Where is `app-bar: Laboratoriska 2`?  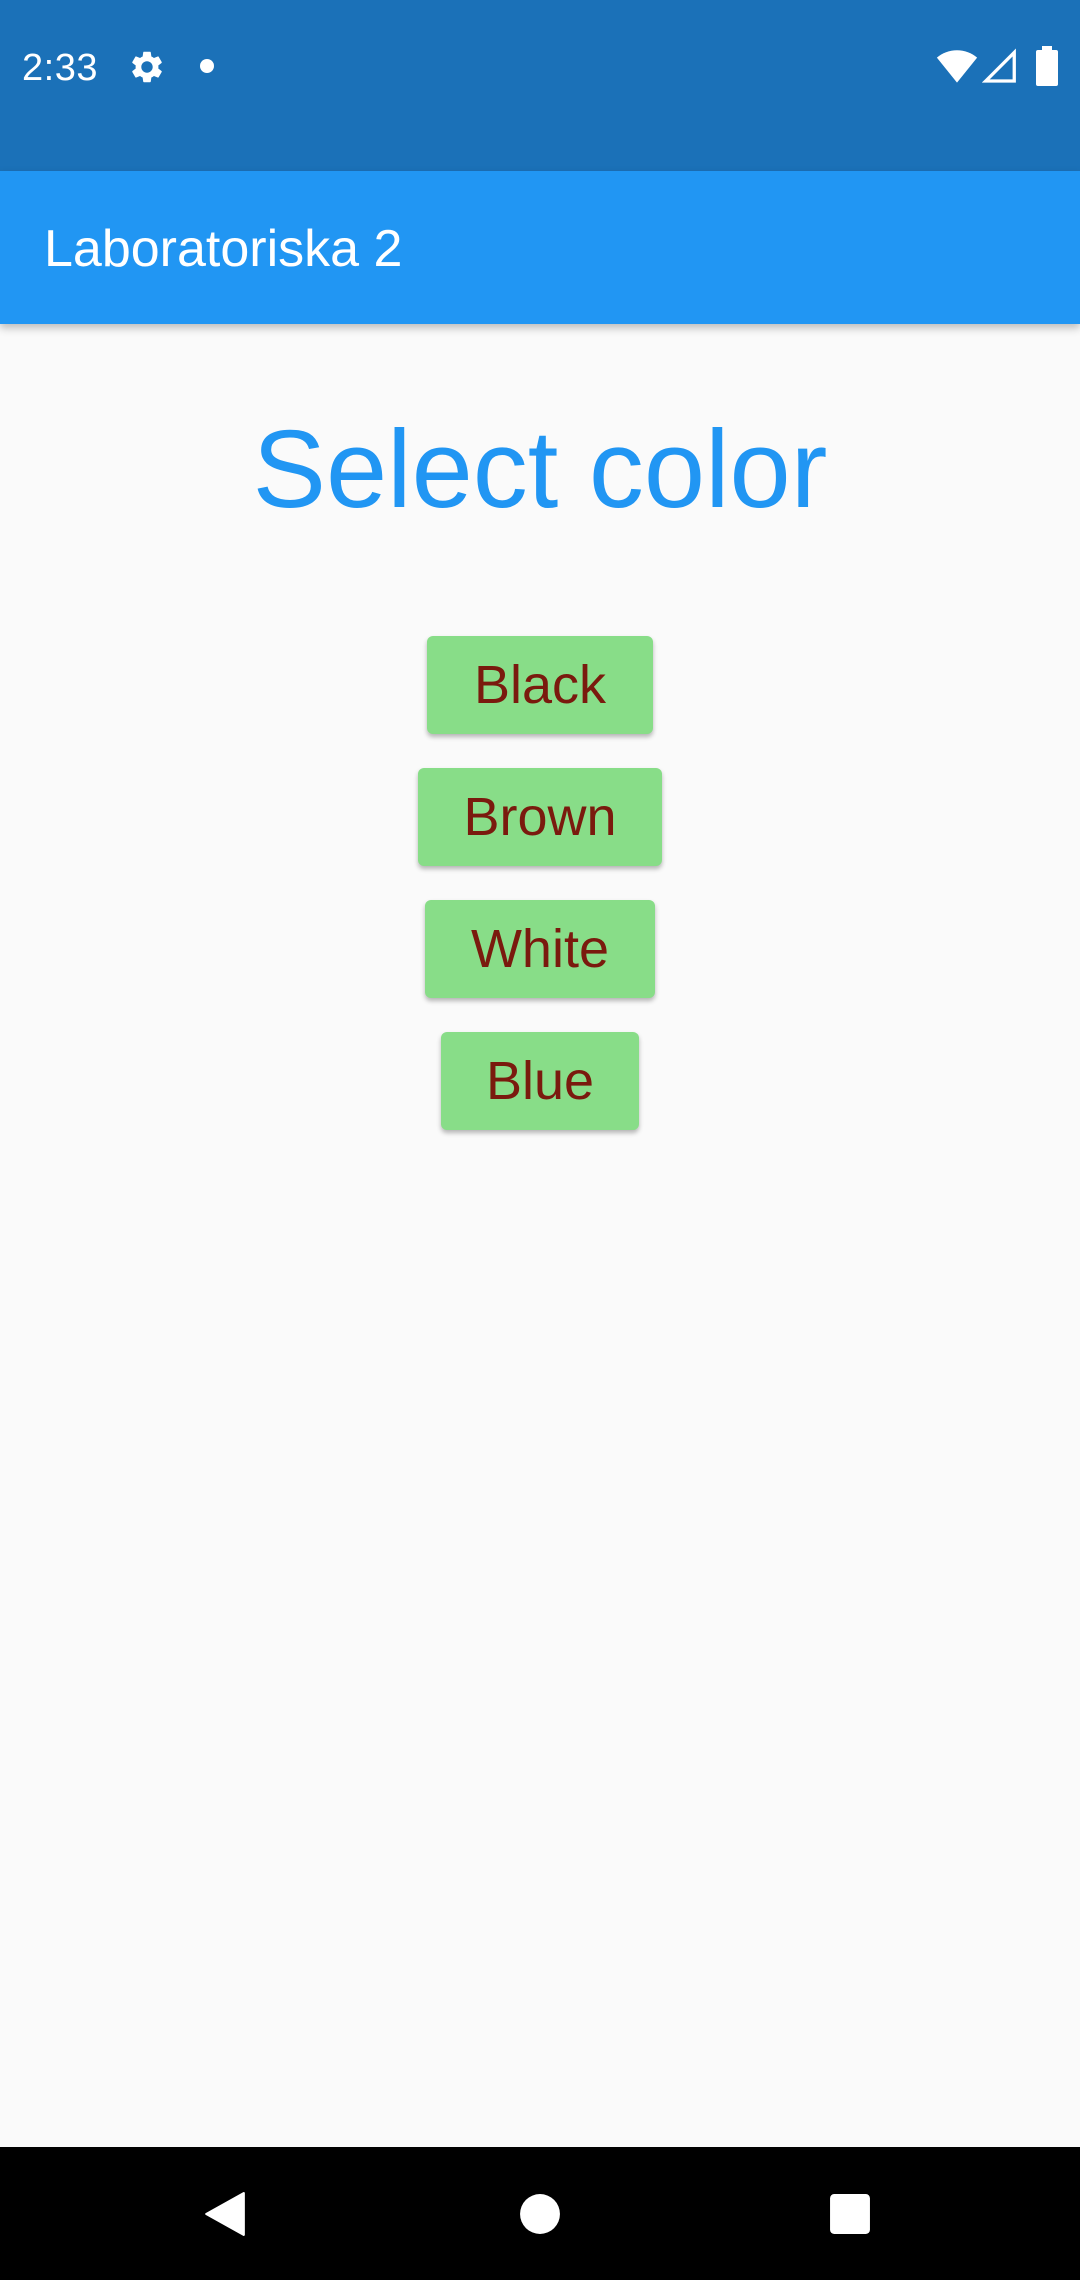 app-bar: Laboratoriska 2 is located at coordinates (540, 247).